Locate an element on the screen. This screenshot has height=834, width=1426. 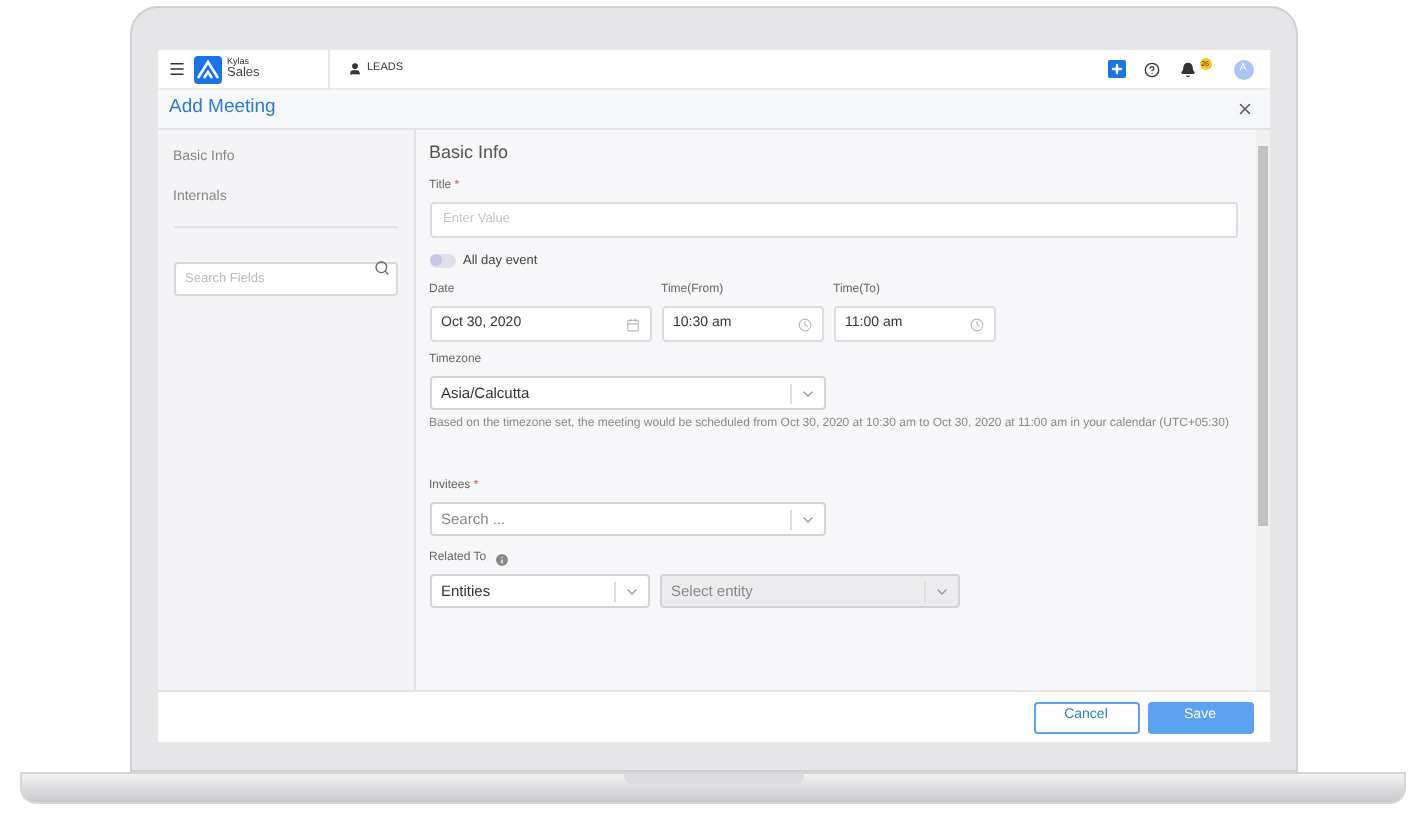
all-day-toggle is located at coordinates (442, 260).